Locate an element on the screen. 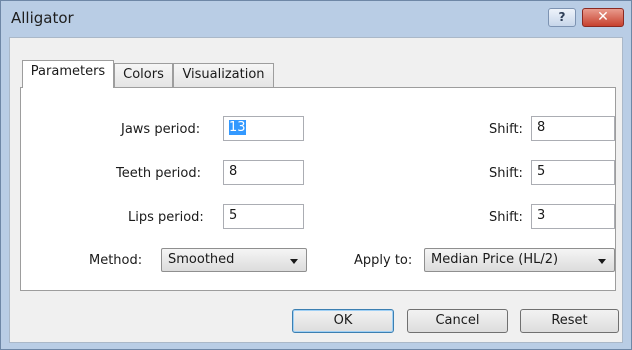  jaws-shift-input: 8 is located at coordinates (573, 128).